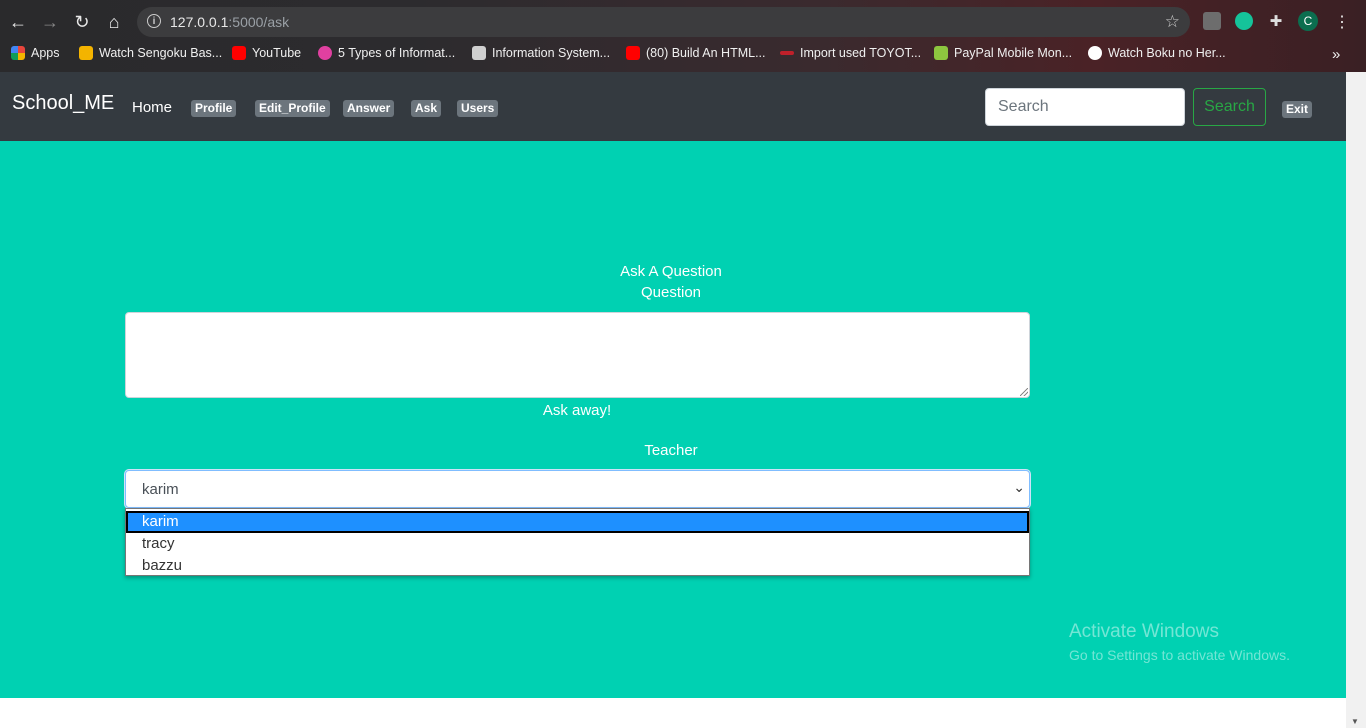 The height and width of the screenshot is (728, 1366). Describe the element at coordinates (1297, 109) in the screenshot. I see `exit-button: Exit` at that location.